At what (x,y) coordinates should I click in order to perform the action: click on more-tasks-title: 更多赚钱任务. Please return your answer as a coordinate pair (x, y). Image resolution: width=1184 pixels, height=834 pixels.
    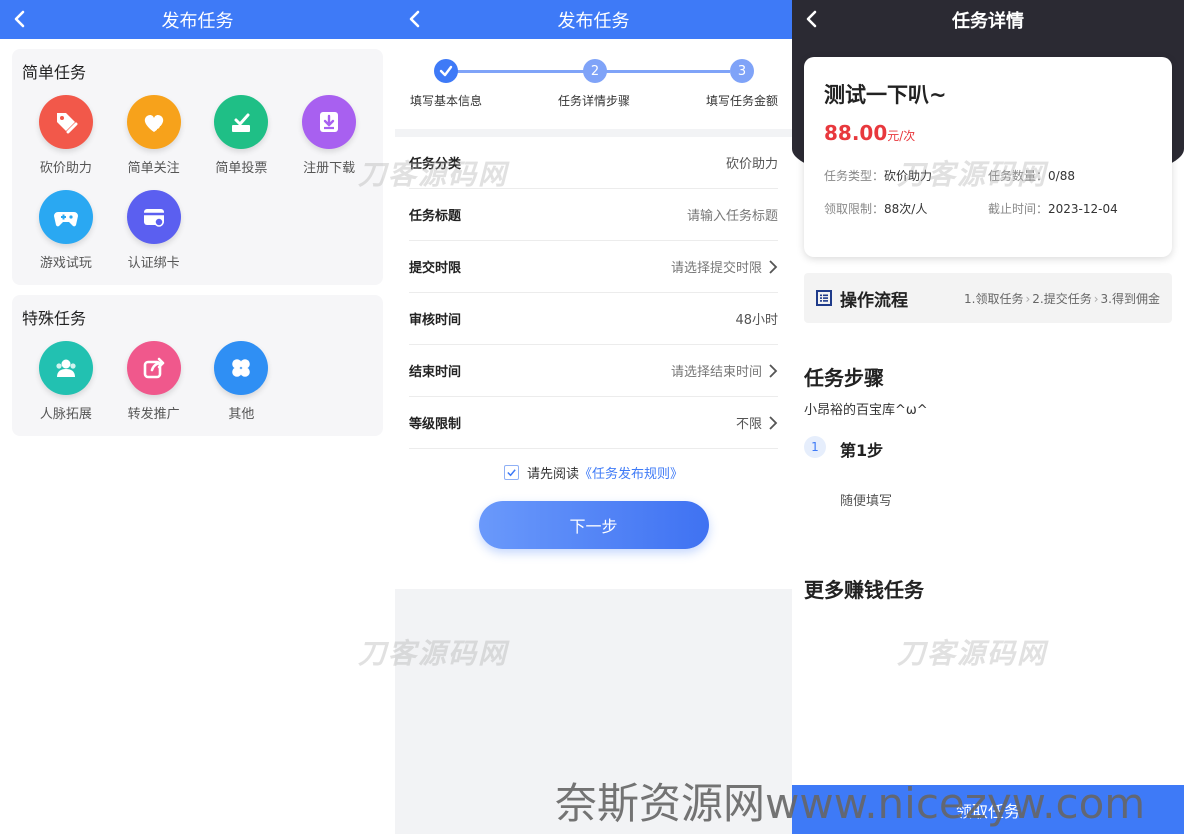
    Looking at the image, I should click on (864, 590).